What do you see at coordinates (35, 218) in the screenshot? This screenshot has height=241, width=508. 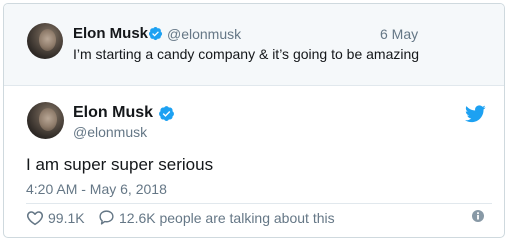 I see `heart-icon` at bounding box center [35, 218].